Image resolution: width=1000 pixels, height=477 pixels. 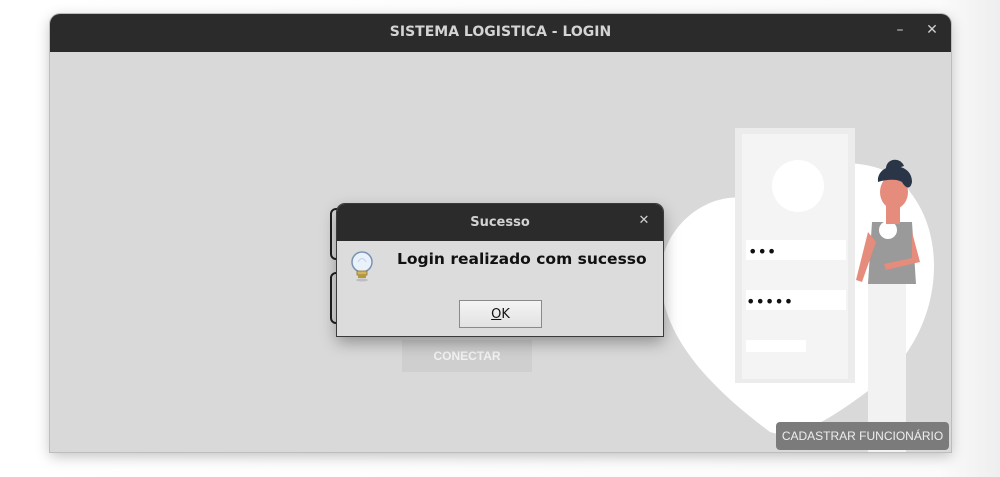 What do you see at coordinates (522, 259) in the screenshot?
I see `dialog-message: Login realizado com sucesso` at bounding box center [522, 259].